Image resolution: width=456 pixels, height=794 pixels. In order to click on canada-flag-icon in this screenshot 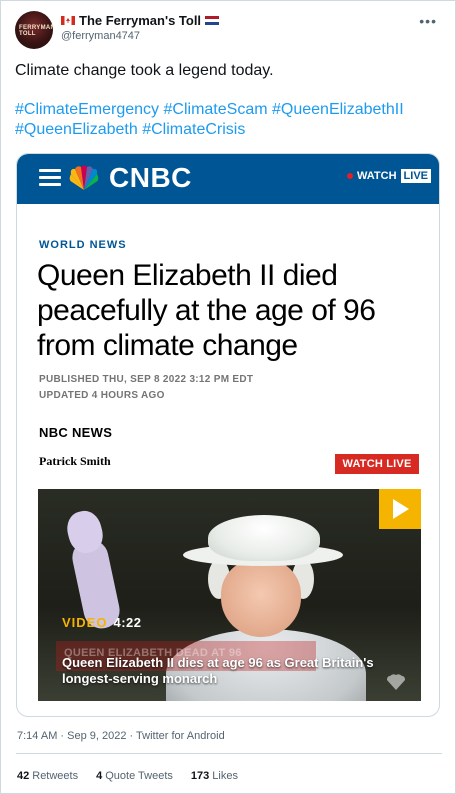, I will do `click(68, 20)`.